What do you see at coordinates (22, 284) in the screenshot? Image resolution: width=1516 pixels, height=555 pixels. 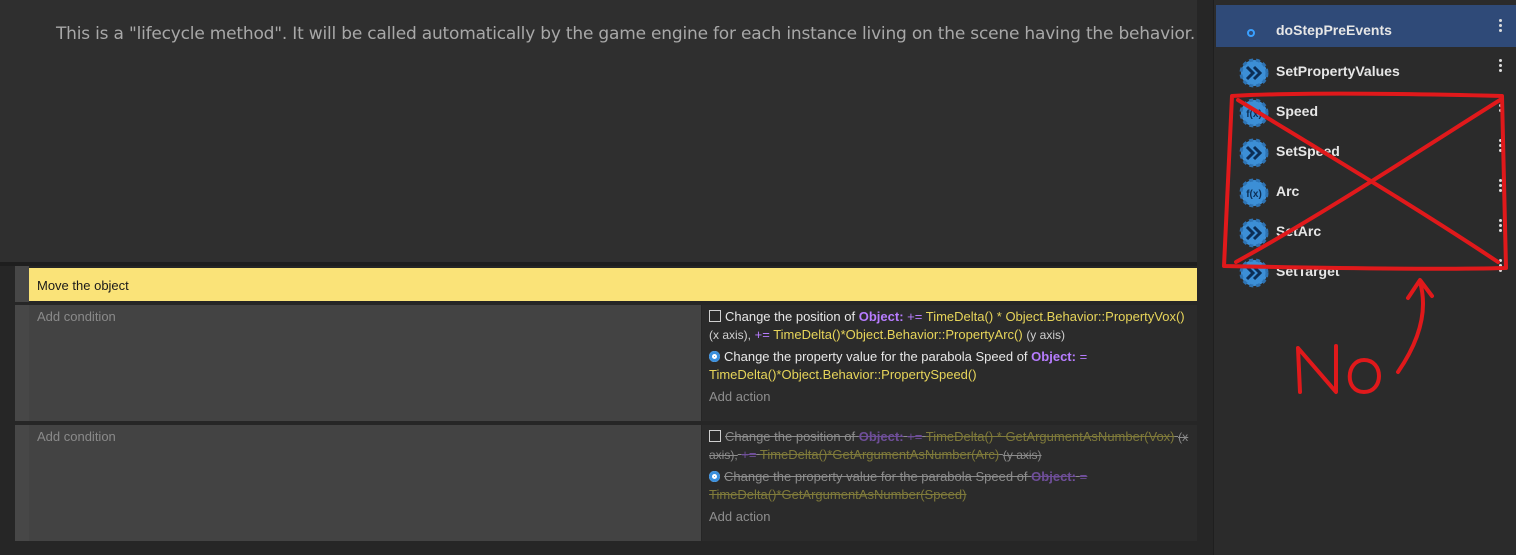 I see `comment-gutter` at bounding box center [22, 284].